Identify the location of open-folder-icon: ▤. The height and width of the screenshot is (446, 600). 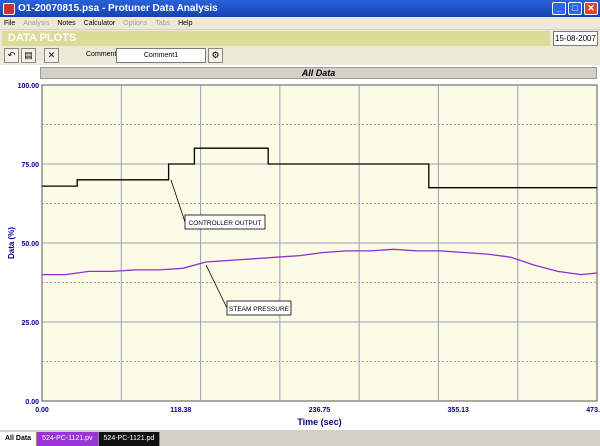
(28, 55).